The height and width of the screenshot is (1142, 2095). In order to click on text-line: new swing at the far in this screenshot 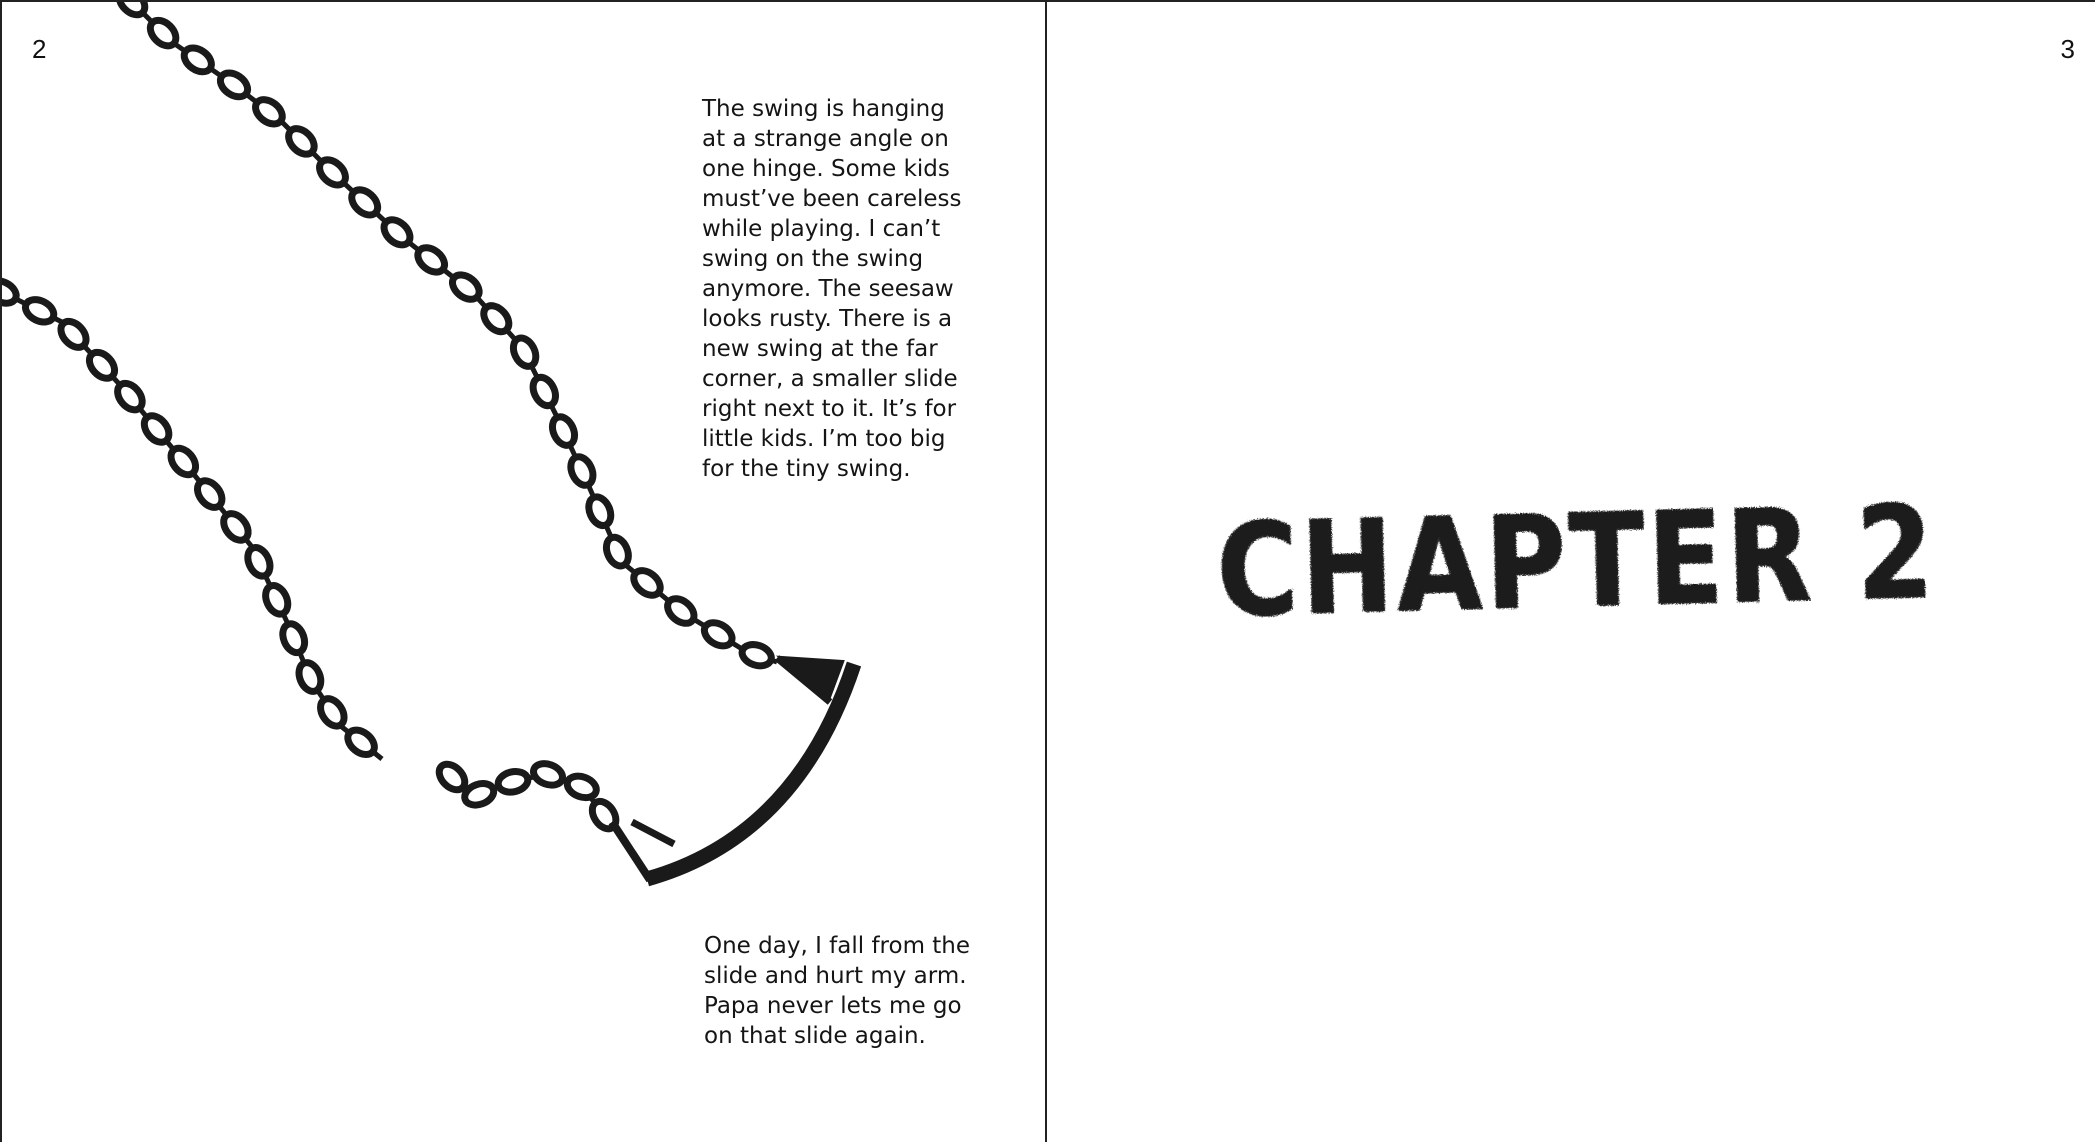, I will do `click(820, 349)`.